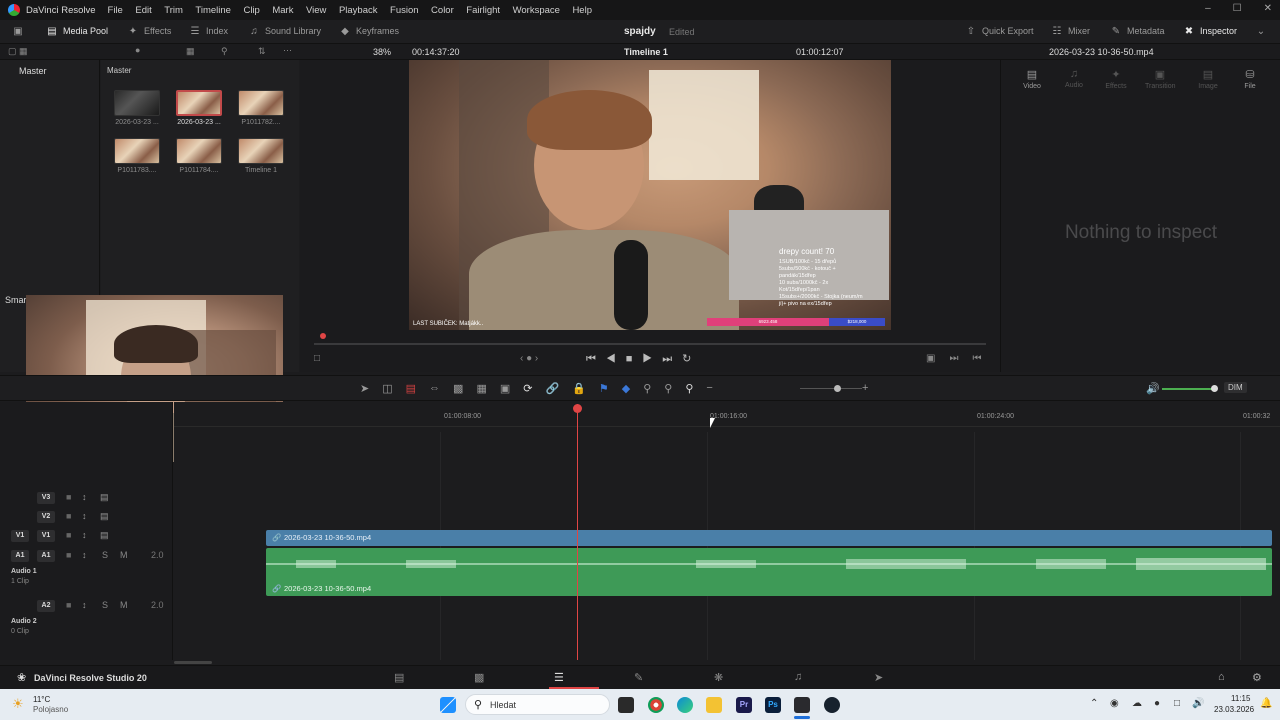 The image size is (1280, 720). What do you see at coordinates (262, 51) in the screenshot?
I see `sort-icon: ⇅` at bounding box center [262, 51].